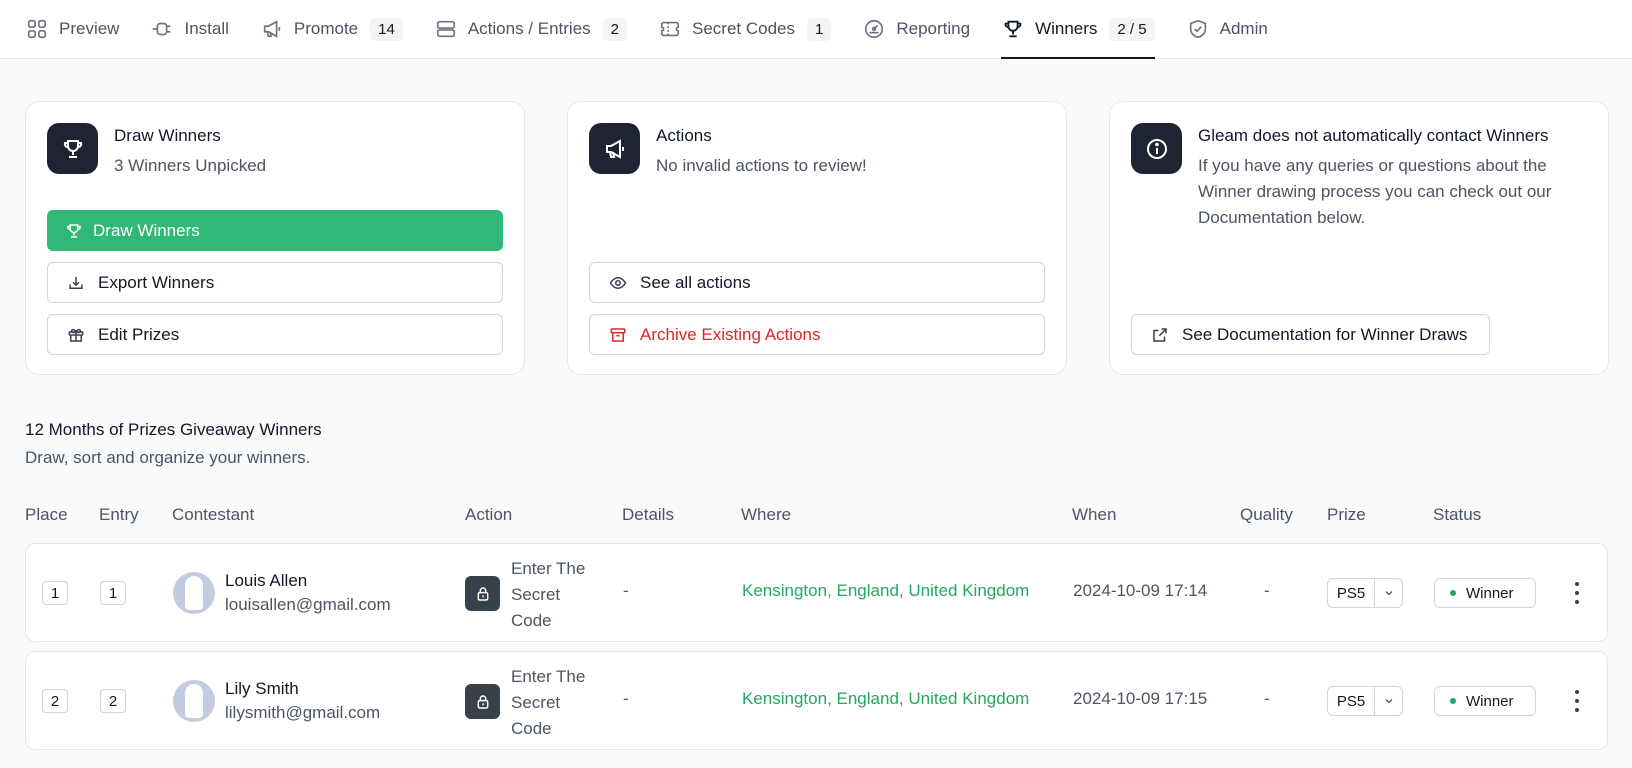 This screenshot has width=1632, height=768. I want to click on button-label: Draw Winners, so click(146, 230).